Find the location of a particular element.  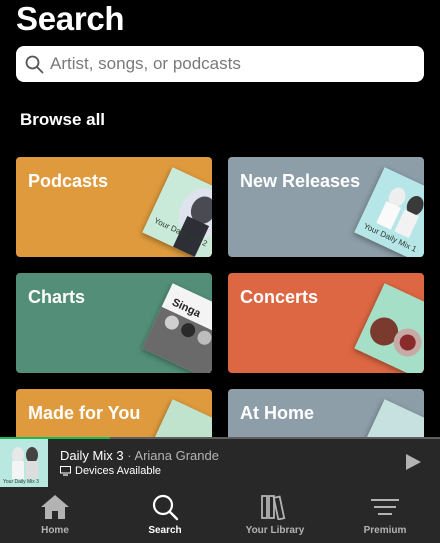

bottom-tab-bar: Home Search Your Library Premium is located at coordinates (220, 515).